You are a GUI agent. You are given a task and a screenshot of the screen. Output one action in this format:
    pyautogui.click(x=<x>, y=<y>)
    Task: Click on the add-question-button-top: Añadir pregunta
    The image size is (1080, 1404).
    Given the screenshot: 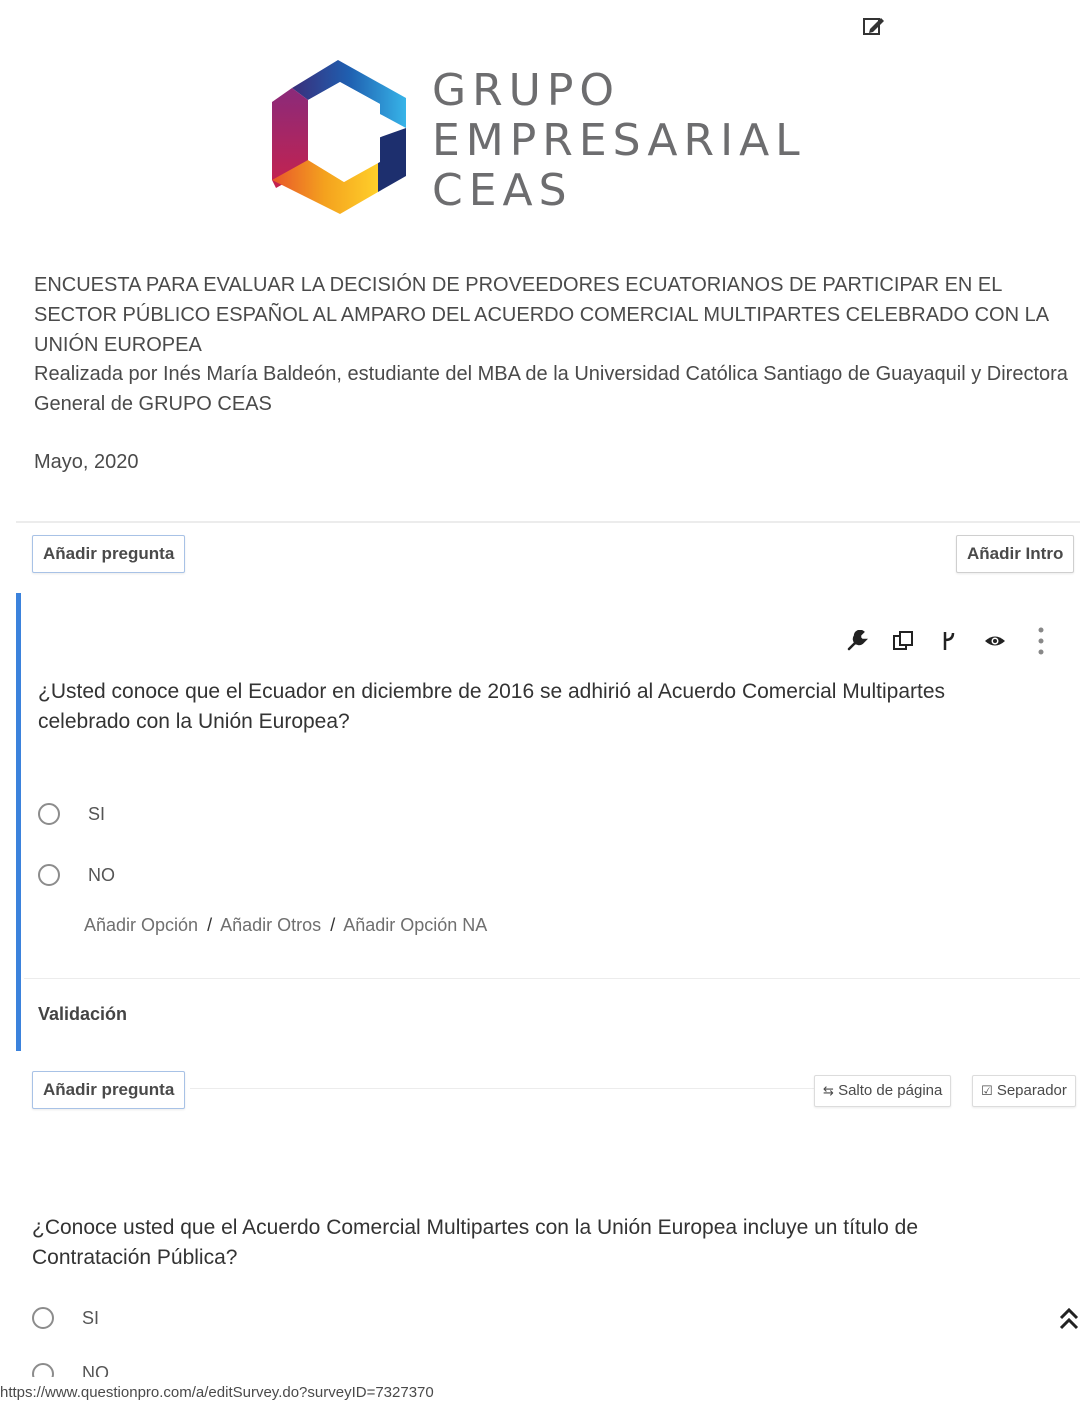 What is the action you would take?
    pyautogui.click(x=109, y=554)
    